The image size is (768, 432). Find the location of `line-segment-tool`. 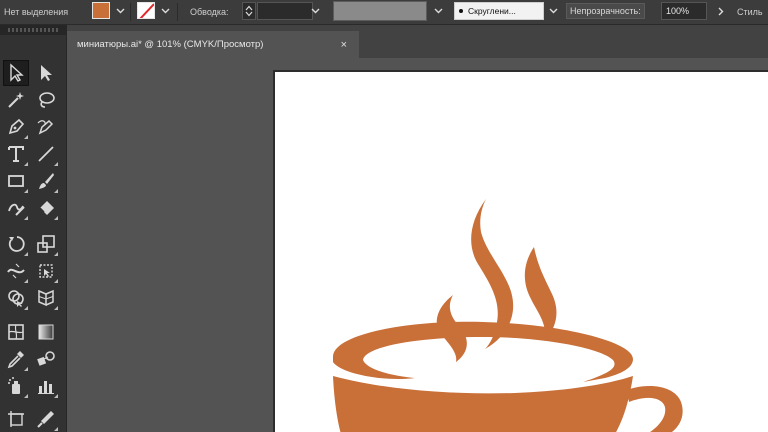

line-segment-tool is located at coordinates (46, 154).